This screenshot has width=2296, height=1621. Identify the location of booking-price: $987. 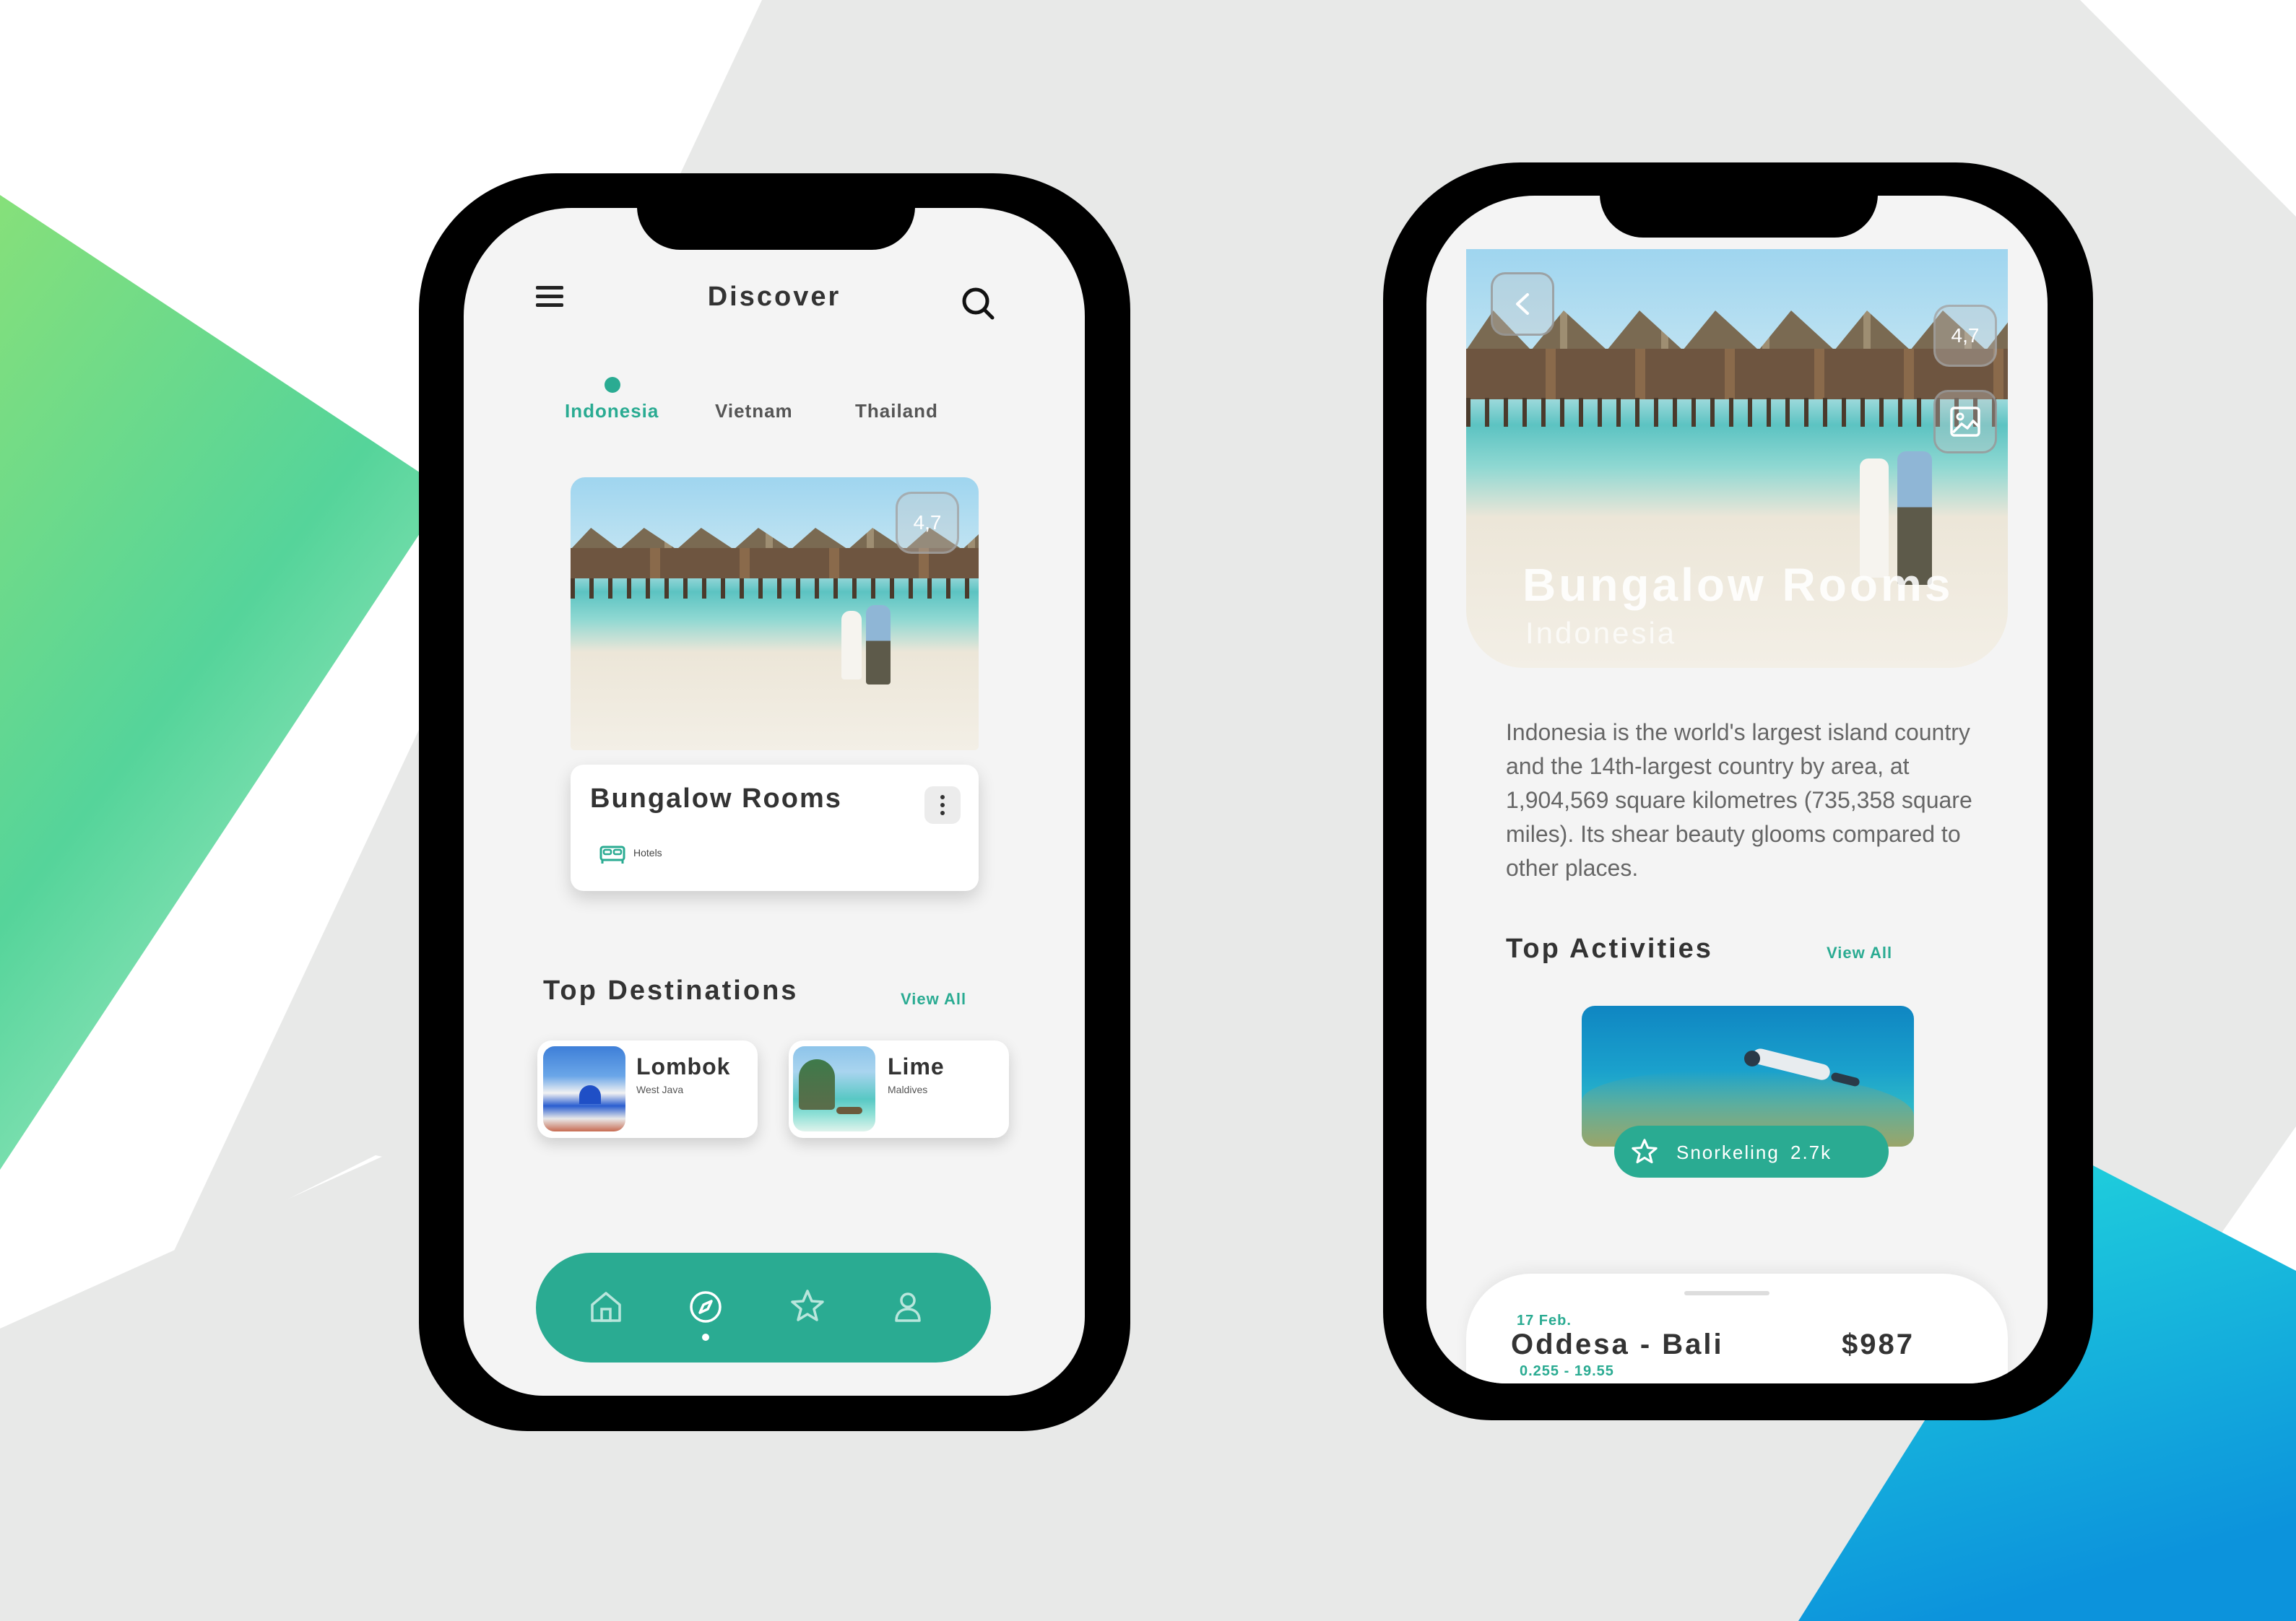
(1878, 1344).